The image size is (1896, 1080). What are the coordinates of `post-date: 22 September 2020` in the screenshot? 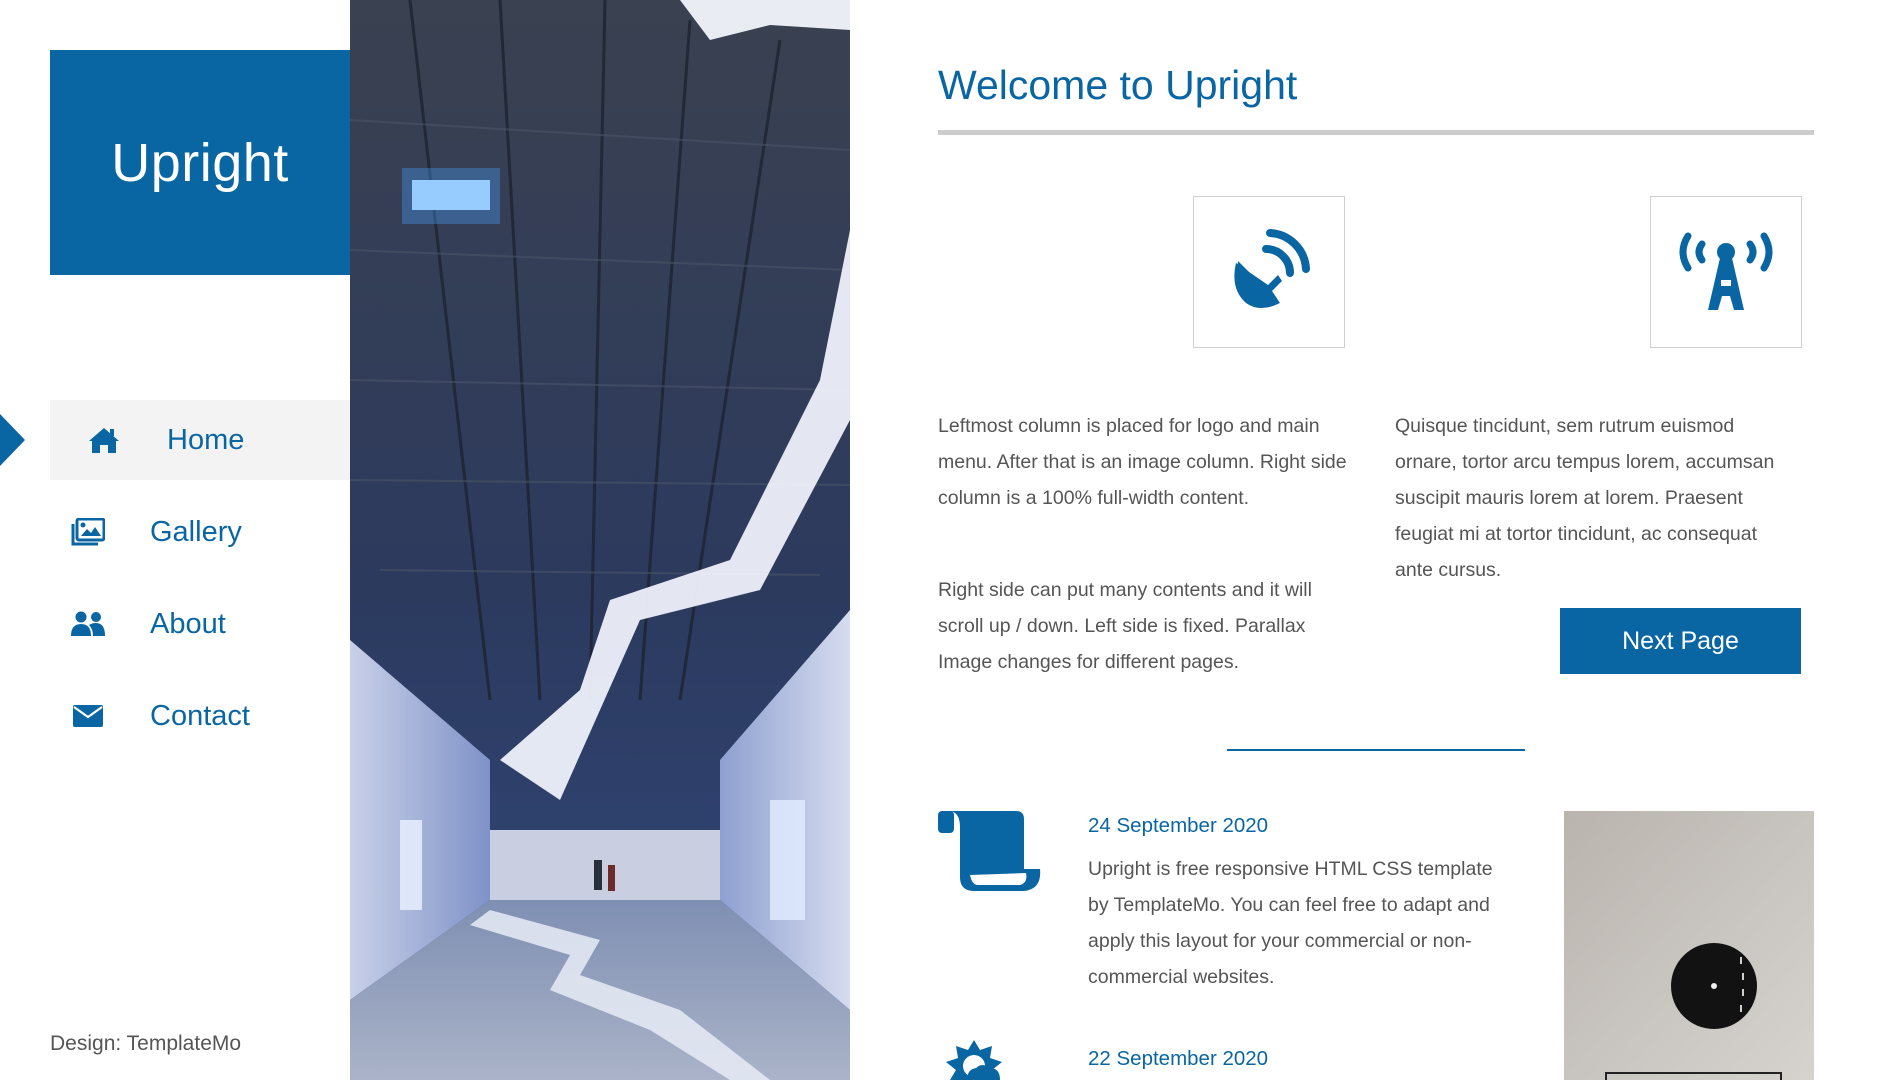 It's located at (1178, 1058).